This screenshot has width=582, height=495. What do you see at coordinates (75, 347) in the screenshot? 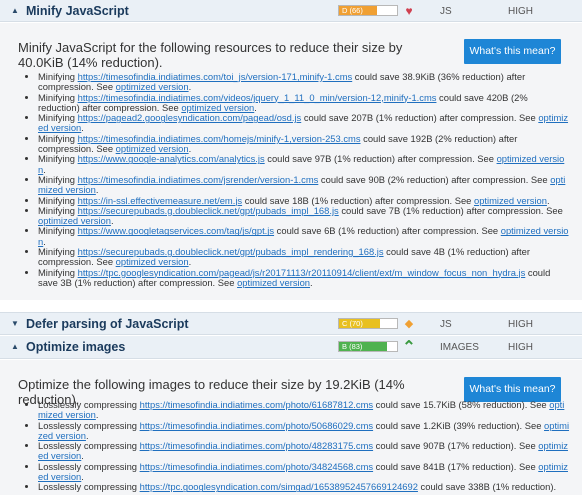
I see `rule-title: Optimize images` at bounding box center [75, 347].